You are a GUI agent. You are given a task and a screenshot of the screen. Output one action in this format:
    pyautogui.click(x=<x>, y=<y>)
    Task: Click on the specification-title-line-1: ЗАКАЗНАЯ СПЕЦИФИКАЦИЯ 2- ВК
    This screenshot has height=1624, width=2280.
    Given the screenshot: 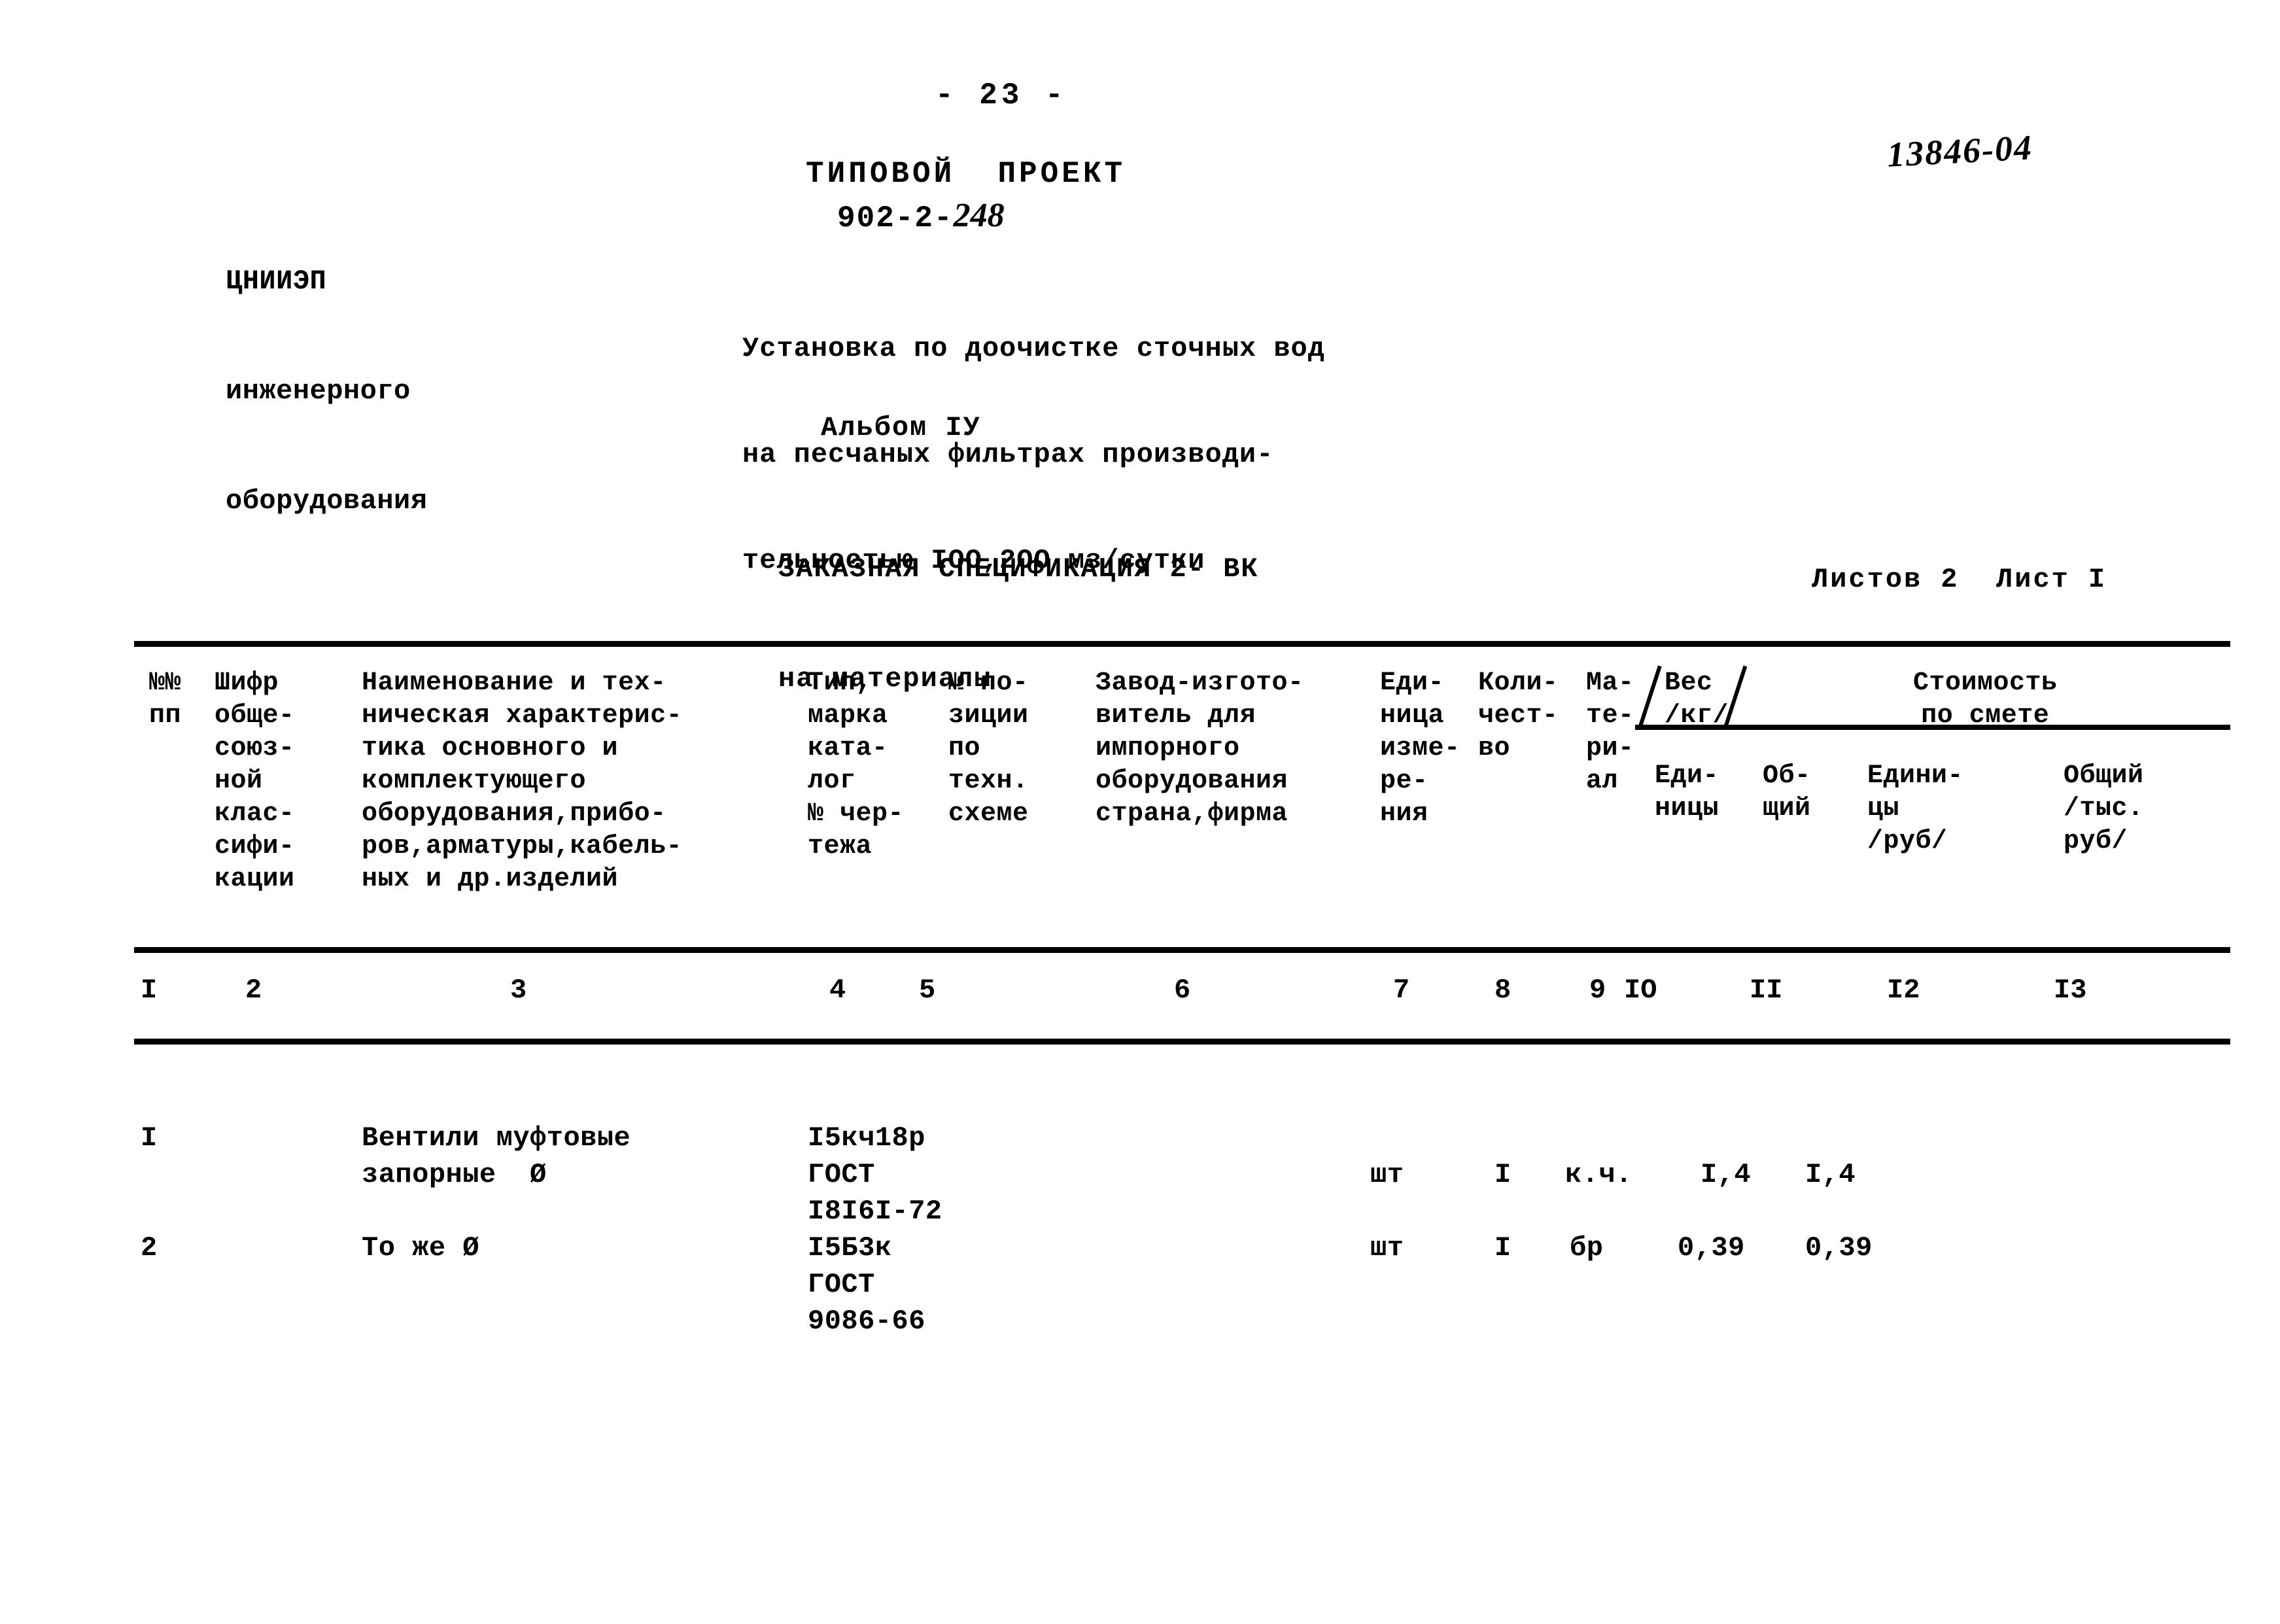 What is the action you would take?
    pyautogui.click(x=1019, y=569)
    